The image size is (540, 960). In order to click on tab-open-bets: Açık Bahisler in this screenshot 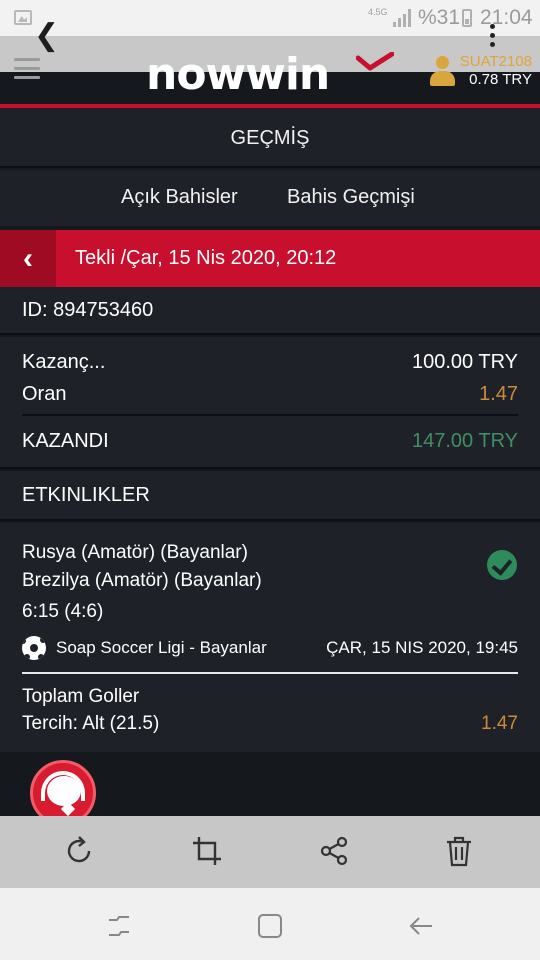, I will do `click(179, 197)`.